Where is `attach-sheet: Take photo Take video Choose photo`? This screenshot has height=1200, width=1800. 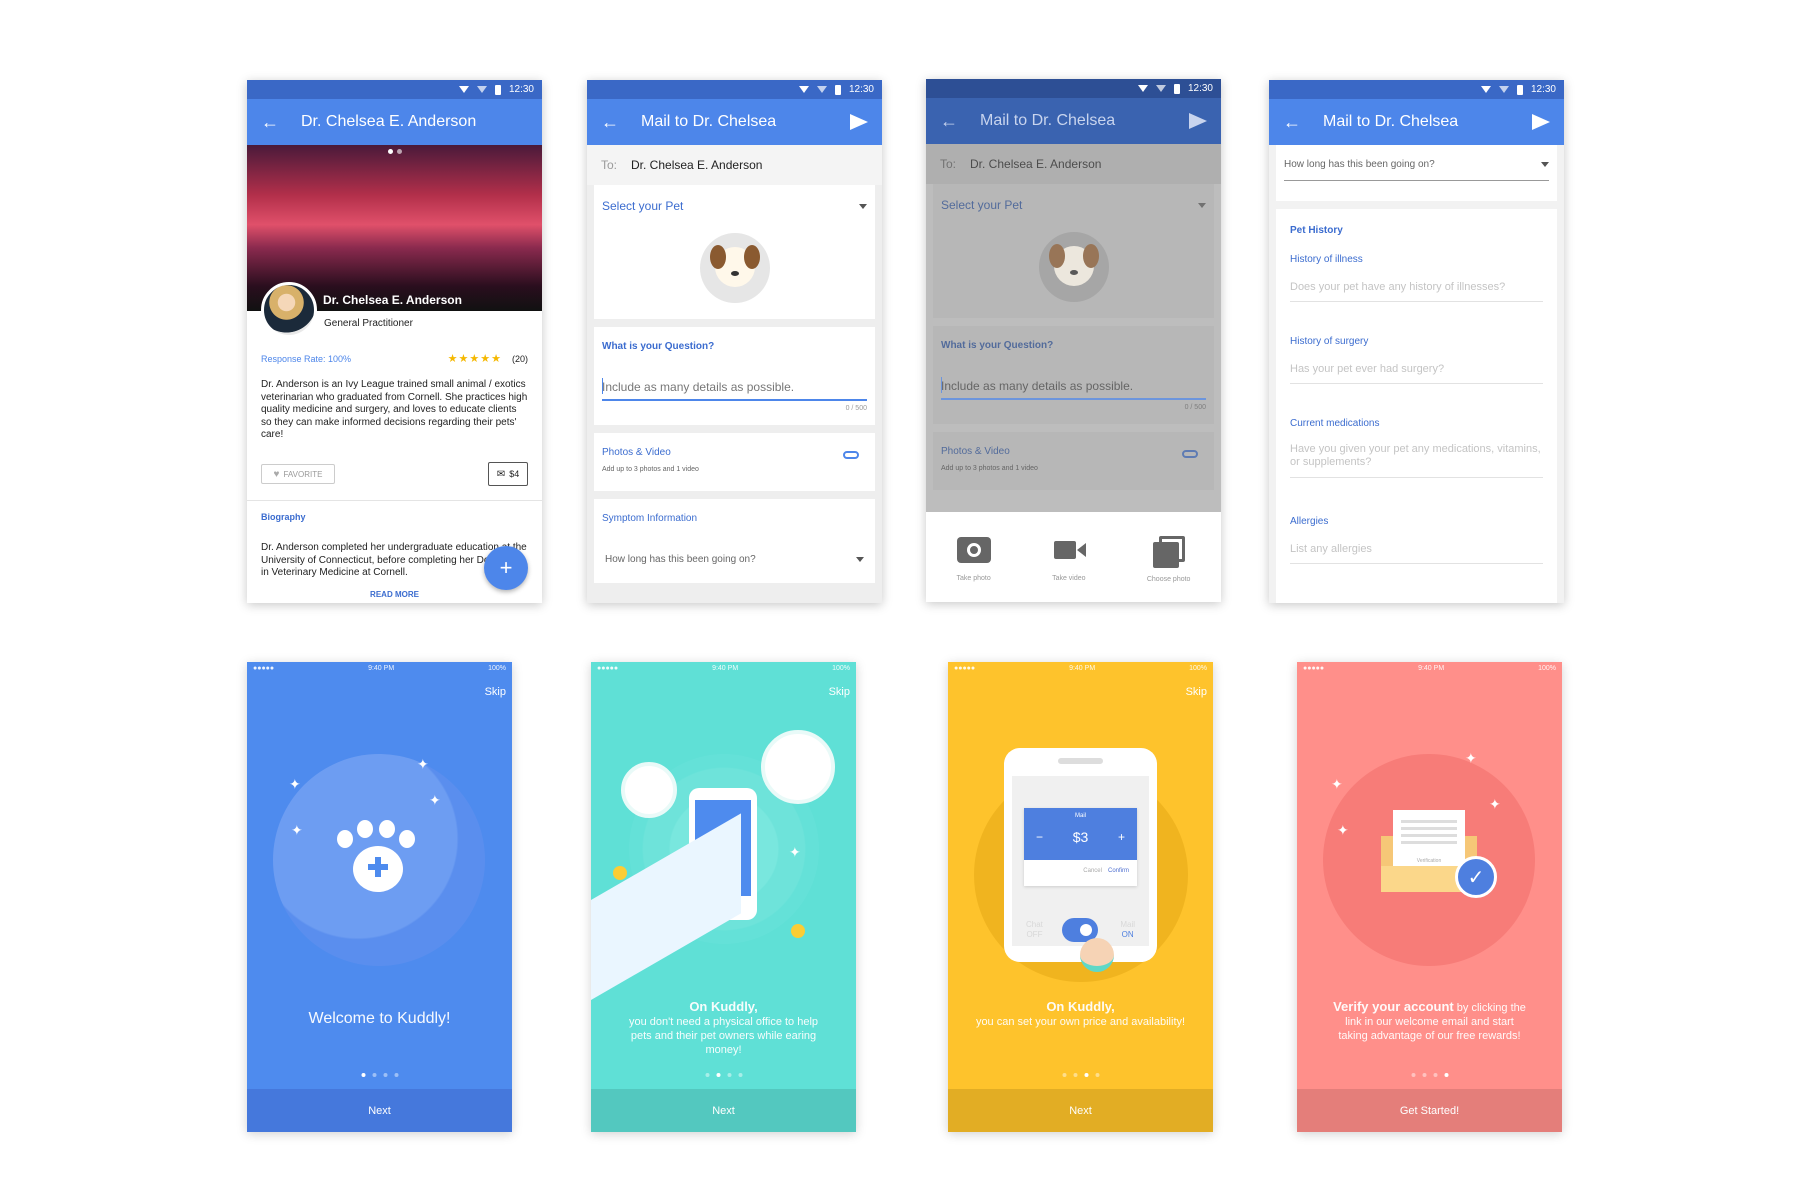
attach-sheet: Take photo Take video Choose photo is located at coordinates (1073, 557).